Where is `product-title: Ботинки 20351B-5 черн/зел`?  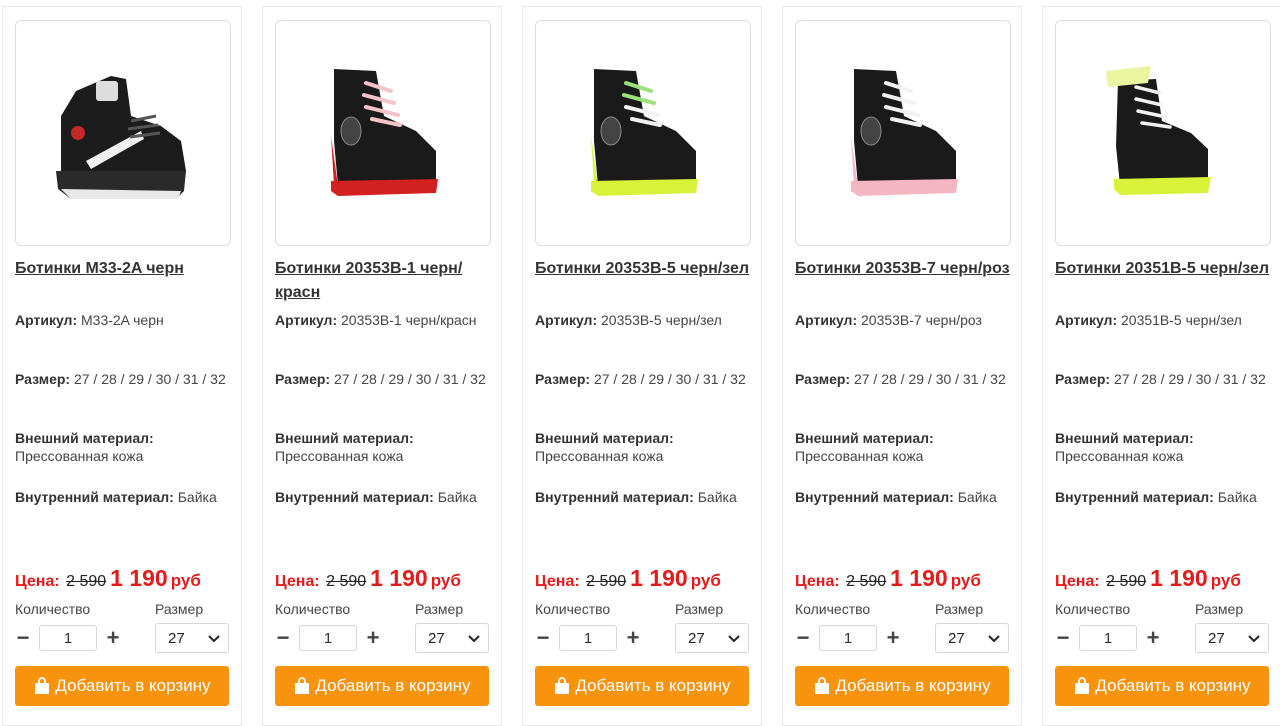
product-title: Ботинки 20351B-5 черн/зел is located at coordinates (1166, 269).